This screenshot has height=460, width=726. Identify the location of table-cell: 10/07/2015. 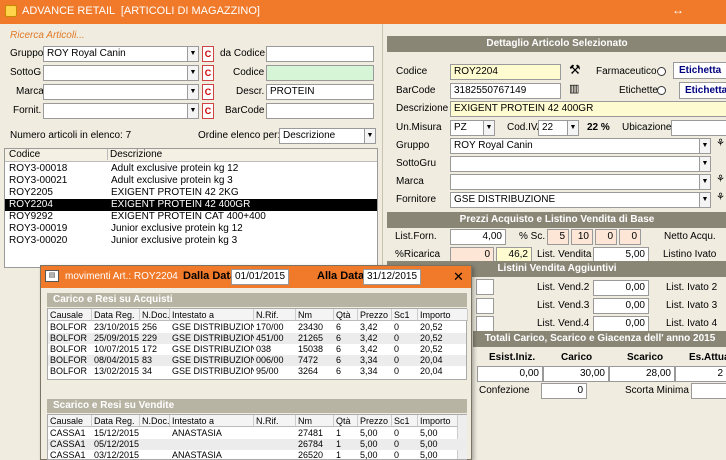
(117, 349).